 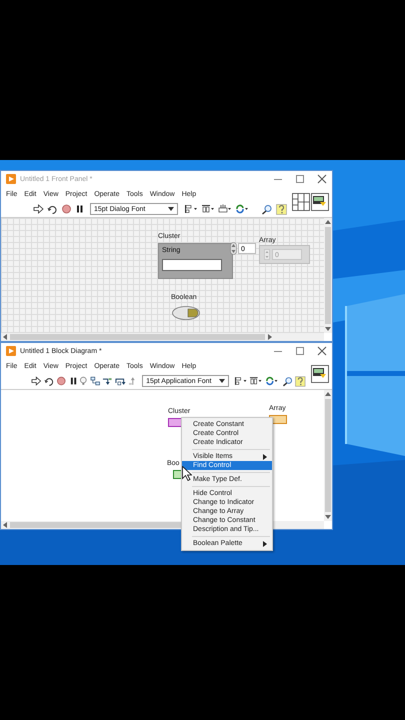 What do you see at coordinates (107, 381) in the screenshot?
I see `step-into-icon` at bounding box center [107, 381].